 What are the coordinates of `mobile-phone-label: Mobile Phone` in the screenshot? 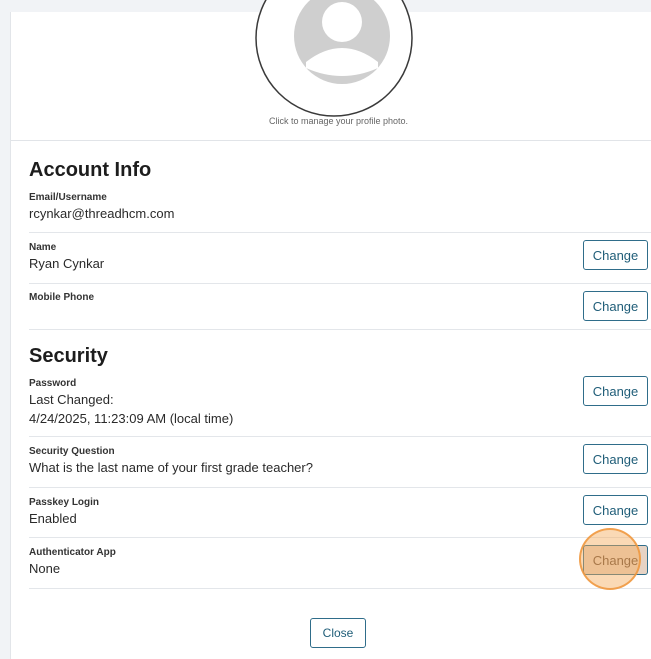 It's located at (61, 297).